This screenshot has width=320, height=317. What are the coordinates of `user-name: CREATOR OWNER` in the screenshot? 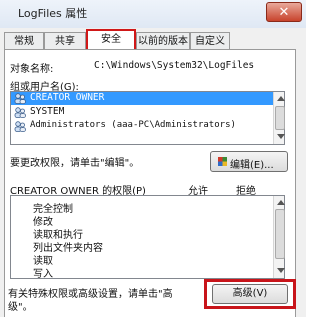 It's located at (67, 97).